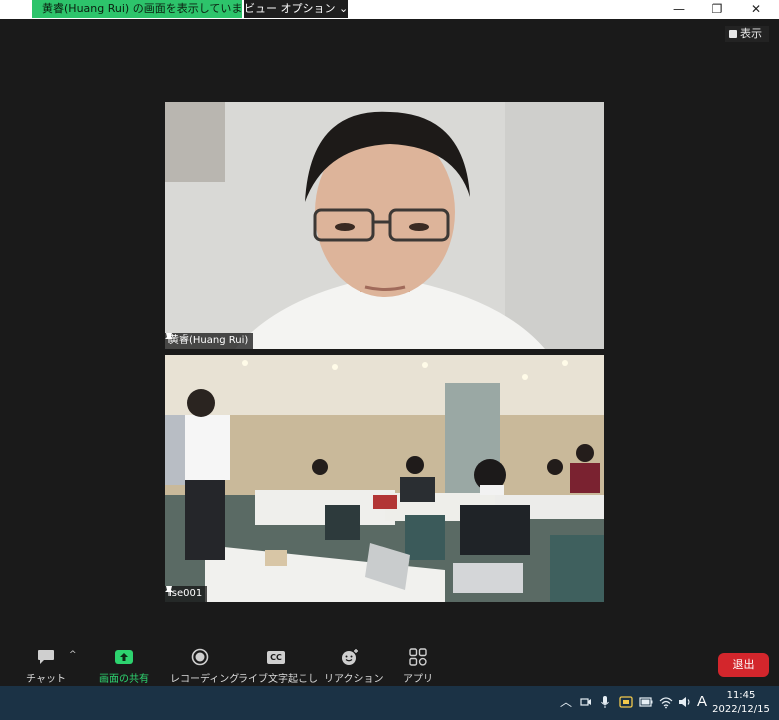 The image size is (779, 720). What do you see at coordinates (278, 679) in the screenshot?
I see `live-captions-label: ライブ文字起こし` at bounding box center [278, 679].